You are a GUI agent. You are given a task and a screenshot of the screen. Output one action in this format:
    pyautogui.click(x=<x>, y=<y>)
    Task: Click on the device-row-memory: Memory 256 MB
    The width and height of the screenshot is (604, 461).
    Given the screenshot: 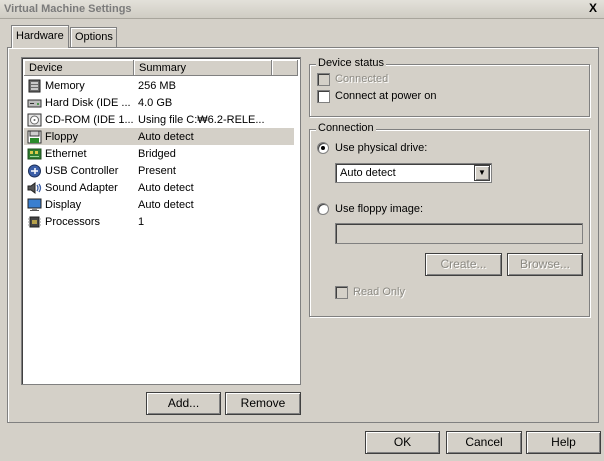 What is the action you would take?
    pyautogui.click(x=159, y=85)
    